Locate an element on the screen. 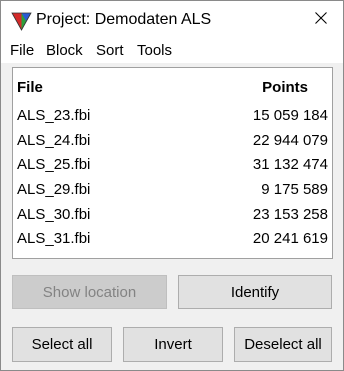 The height and width of the screenshot is (371, 344). close-icon is located at coordinates (321, 20).